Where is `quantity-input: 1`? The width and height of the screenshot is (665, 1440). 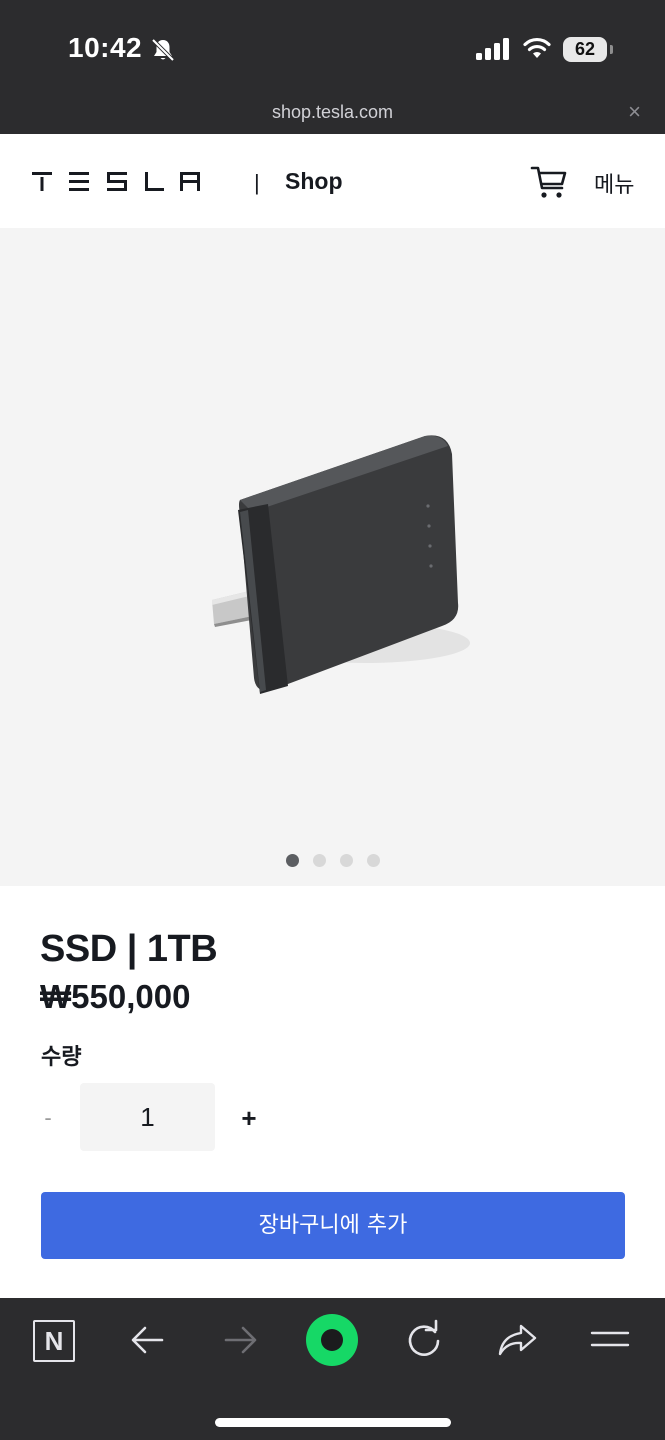 quantity-input: 1 is located at coordinates (147, 1117).